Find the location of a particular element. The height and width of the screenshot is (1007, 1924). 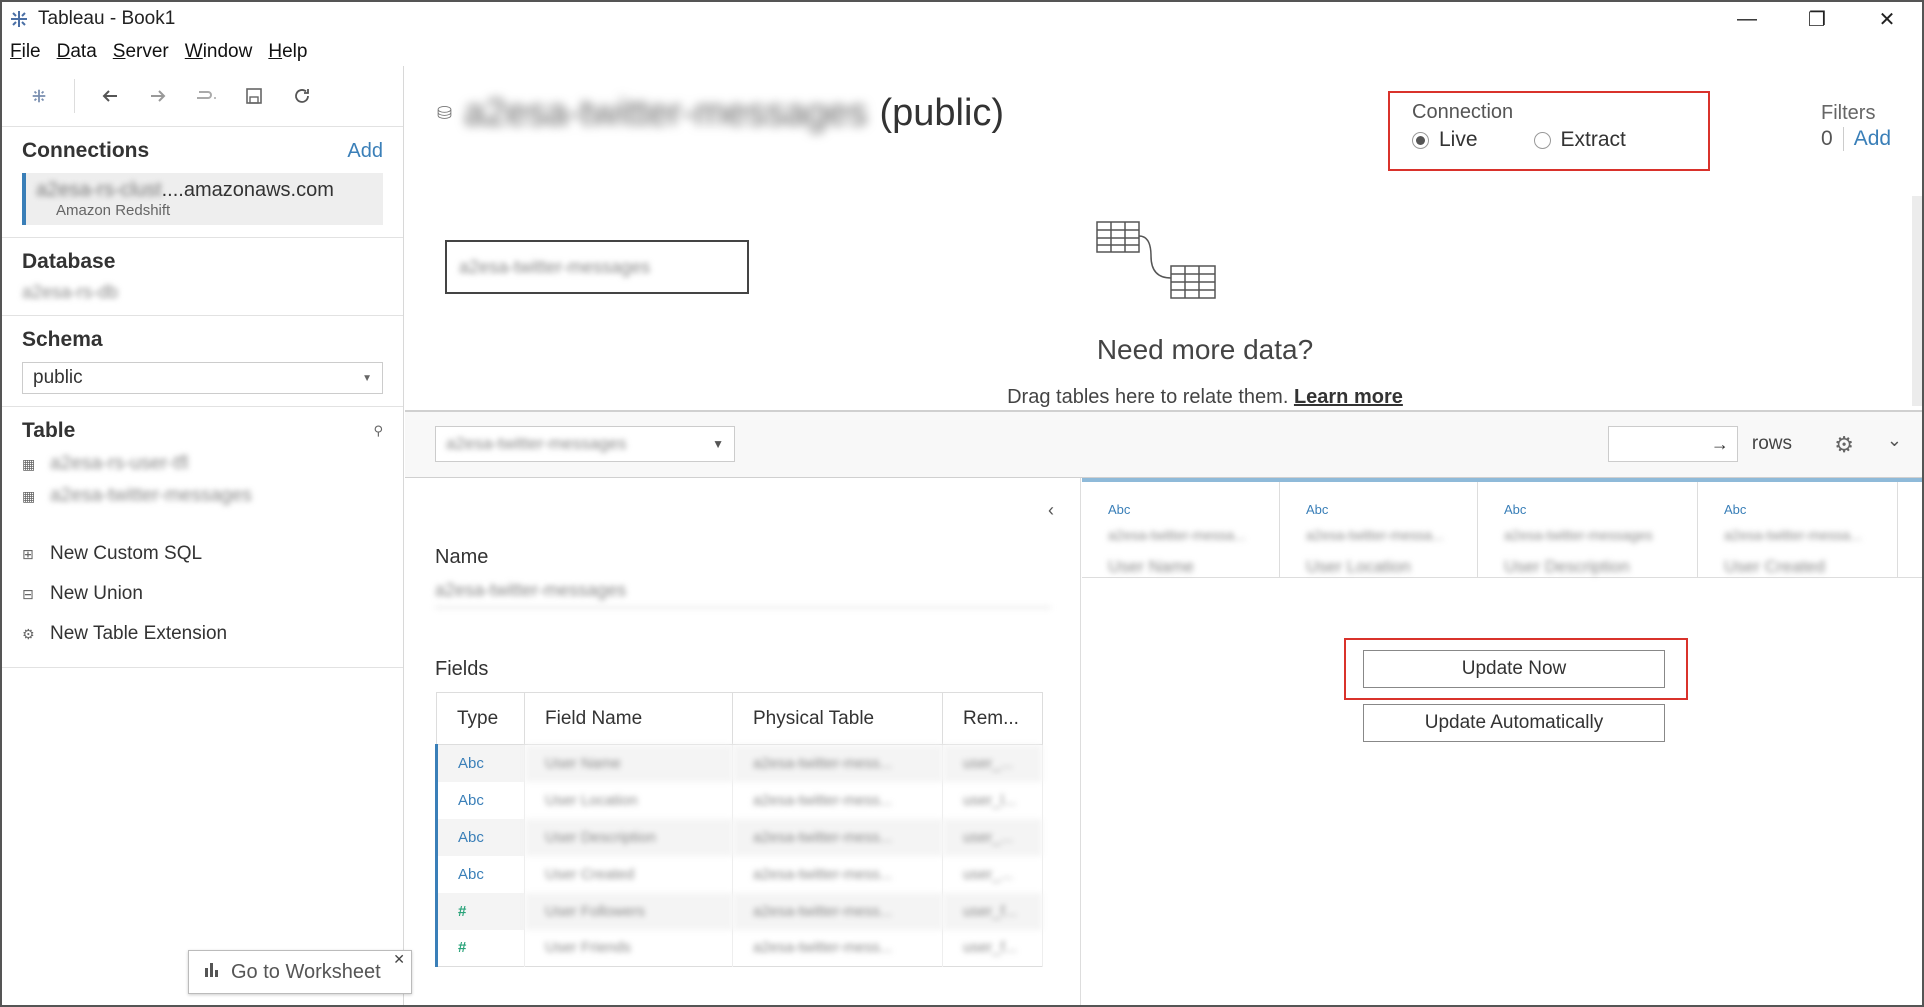

add-connection-link: Add is located at coordinates (365, 151).